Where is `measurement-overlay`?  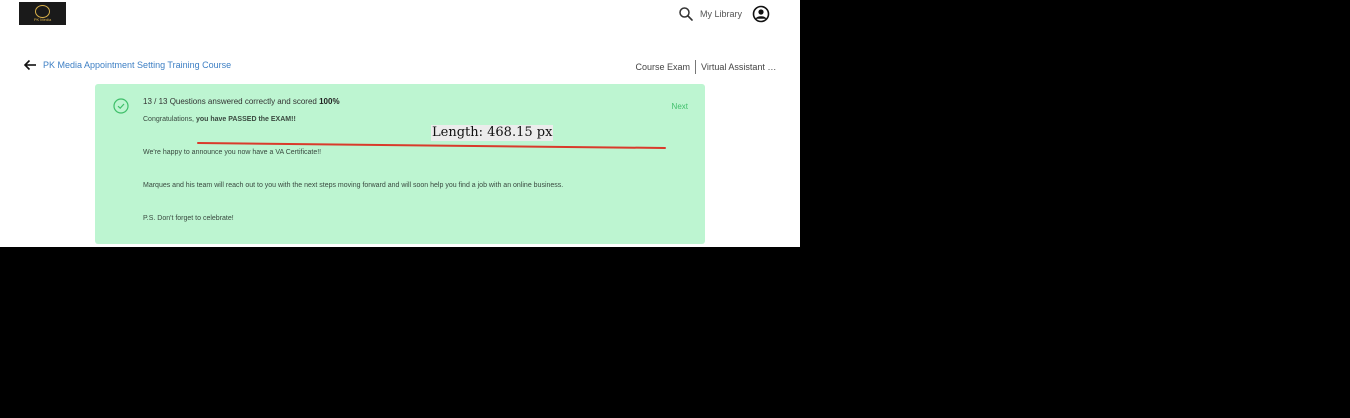
measurement-overlay is located at coordinates (431, 145).